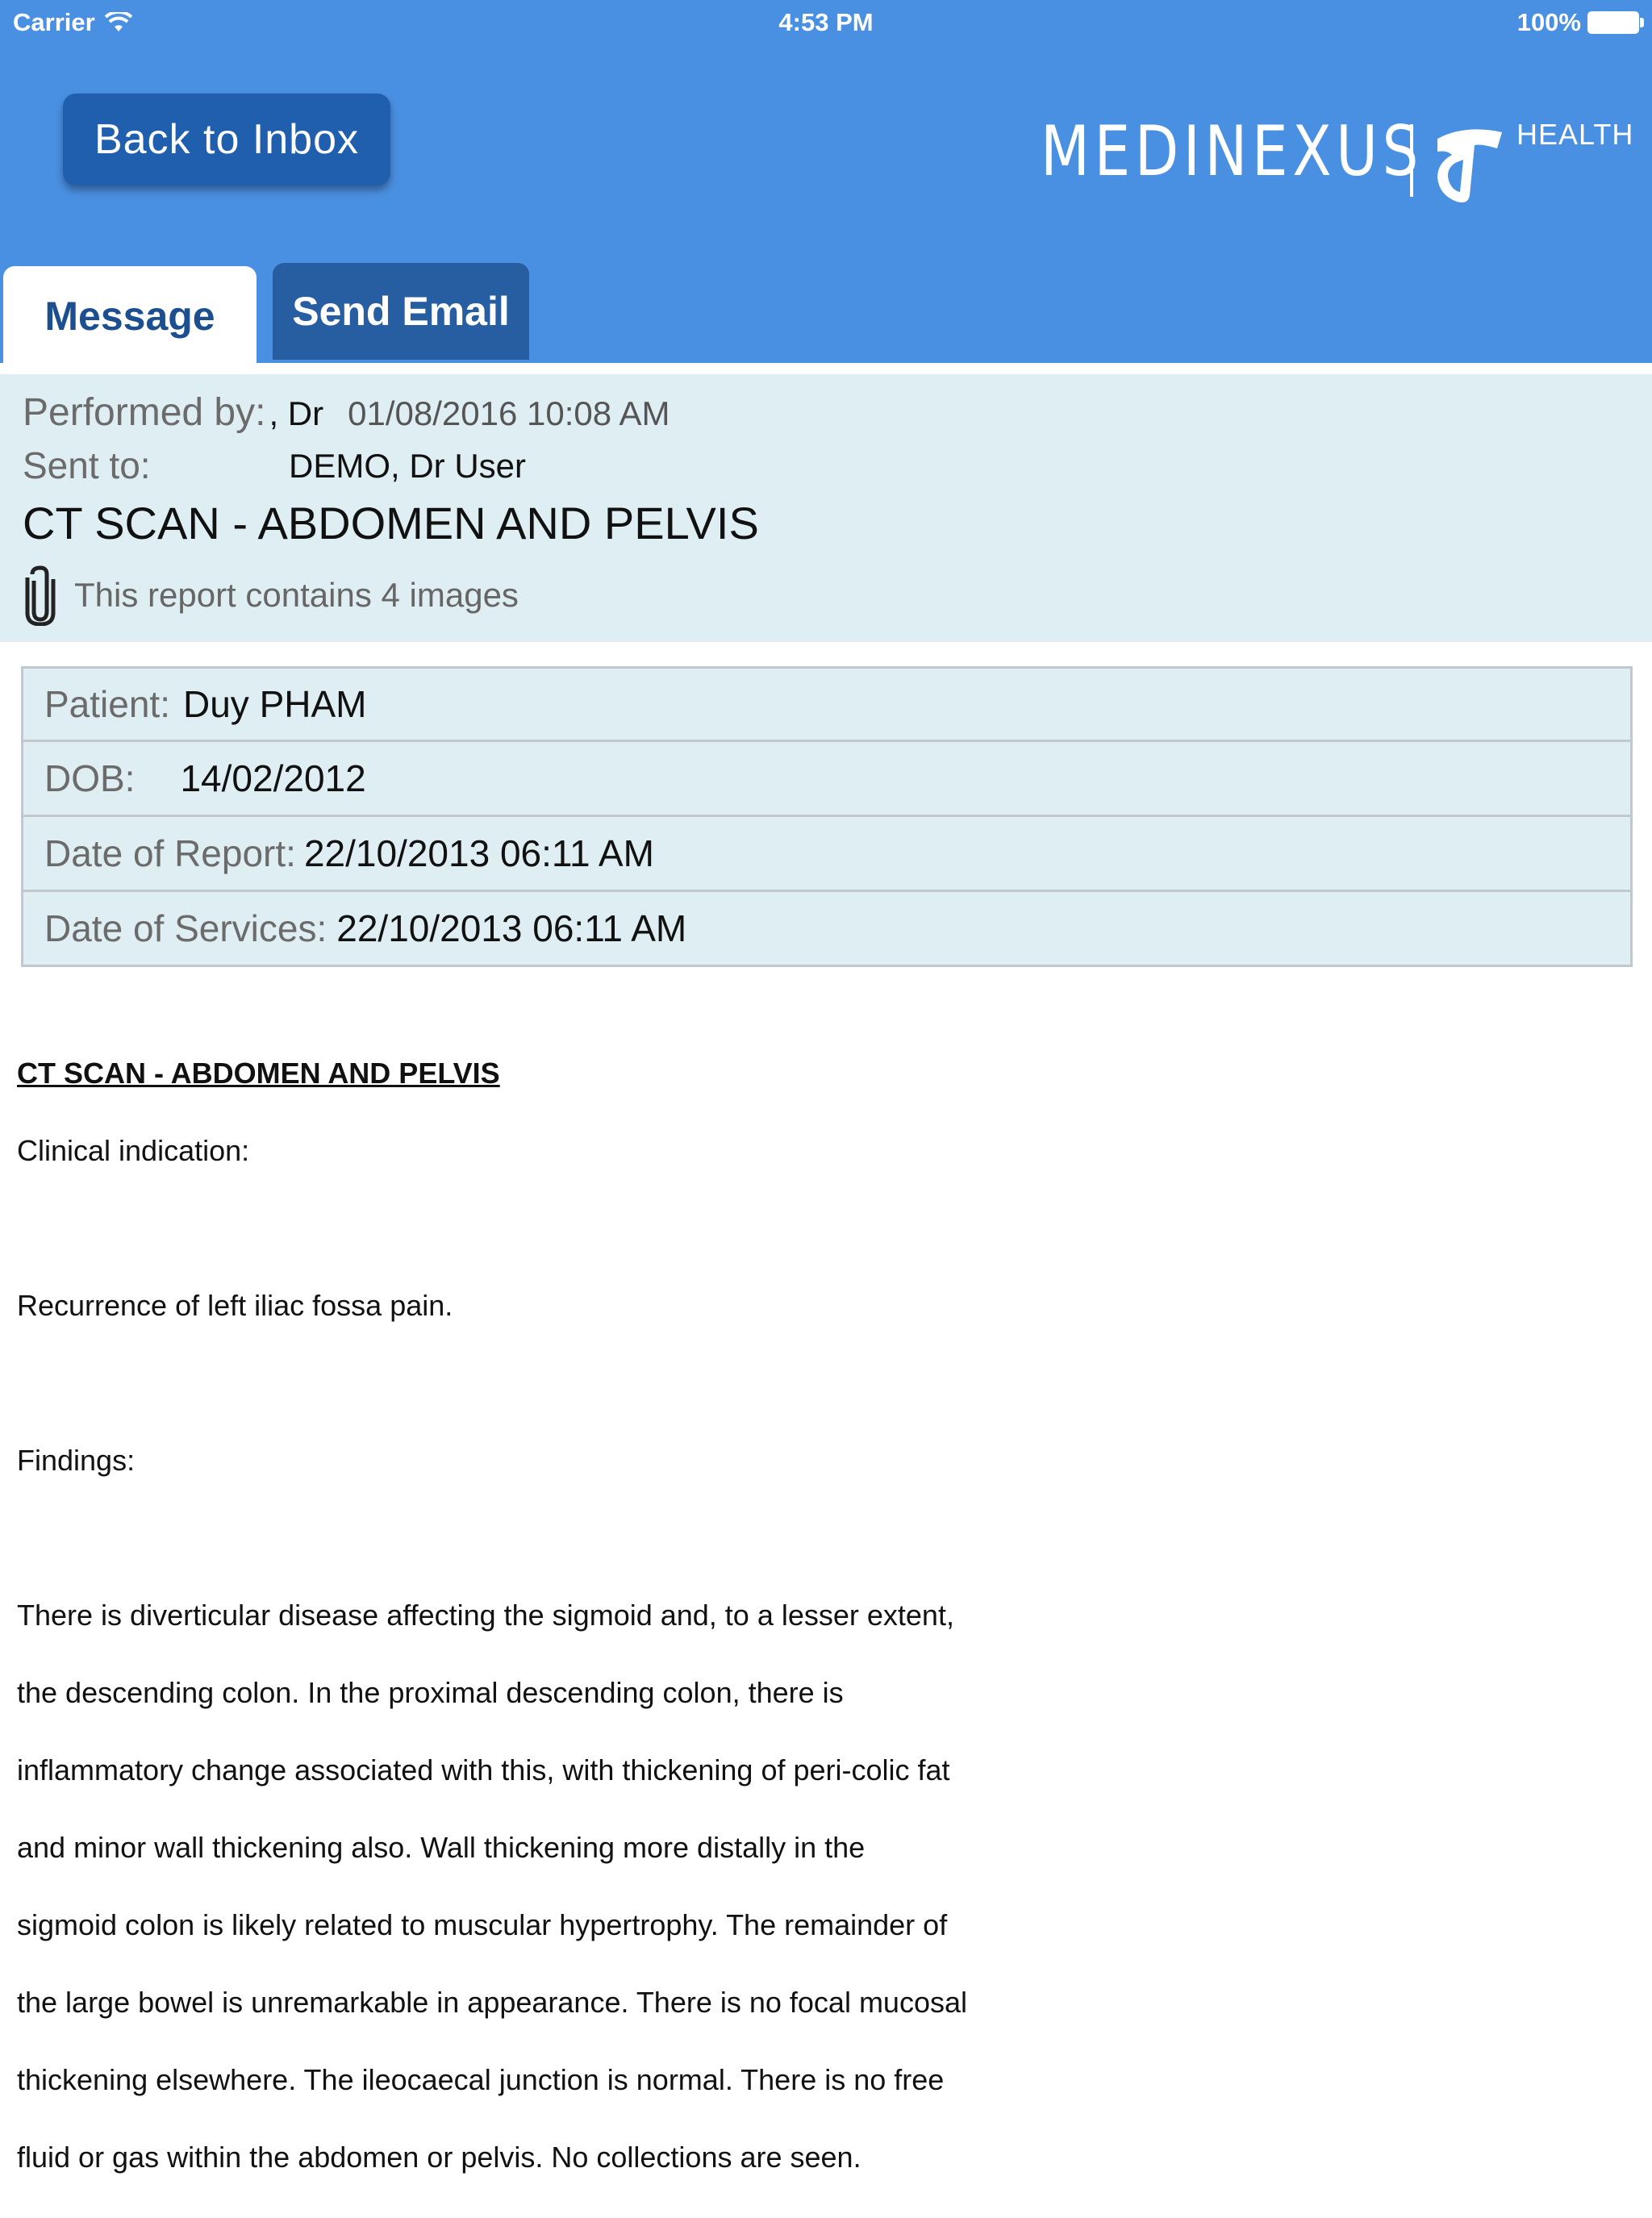  I want to click on service-date-value: 22/10/2013 06:11 AM, so click(512, 928).